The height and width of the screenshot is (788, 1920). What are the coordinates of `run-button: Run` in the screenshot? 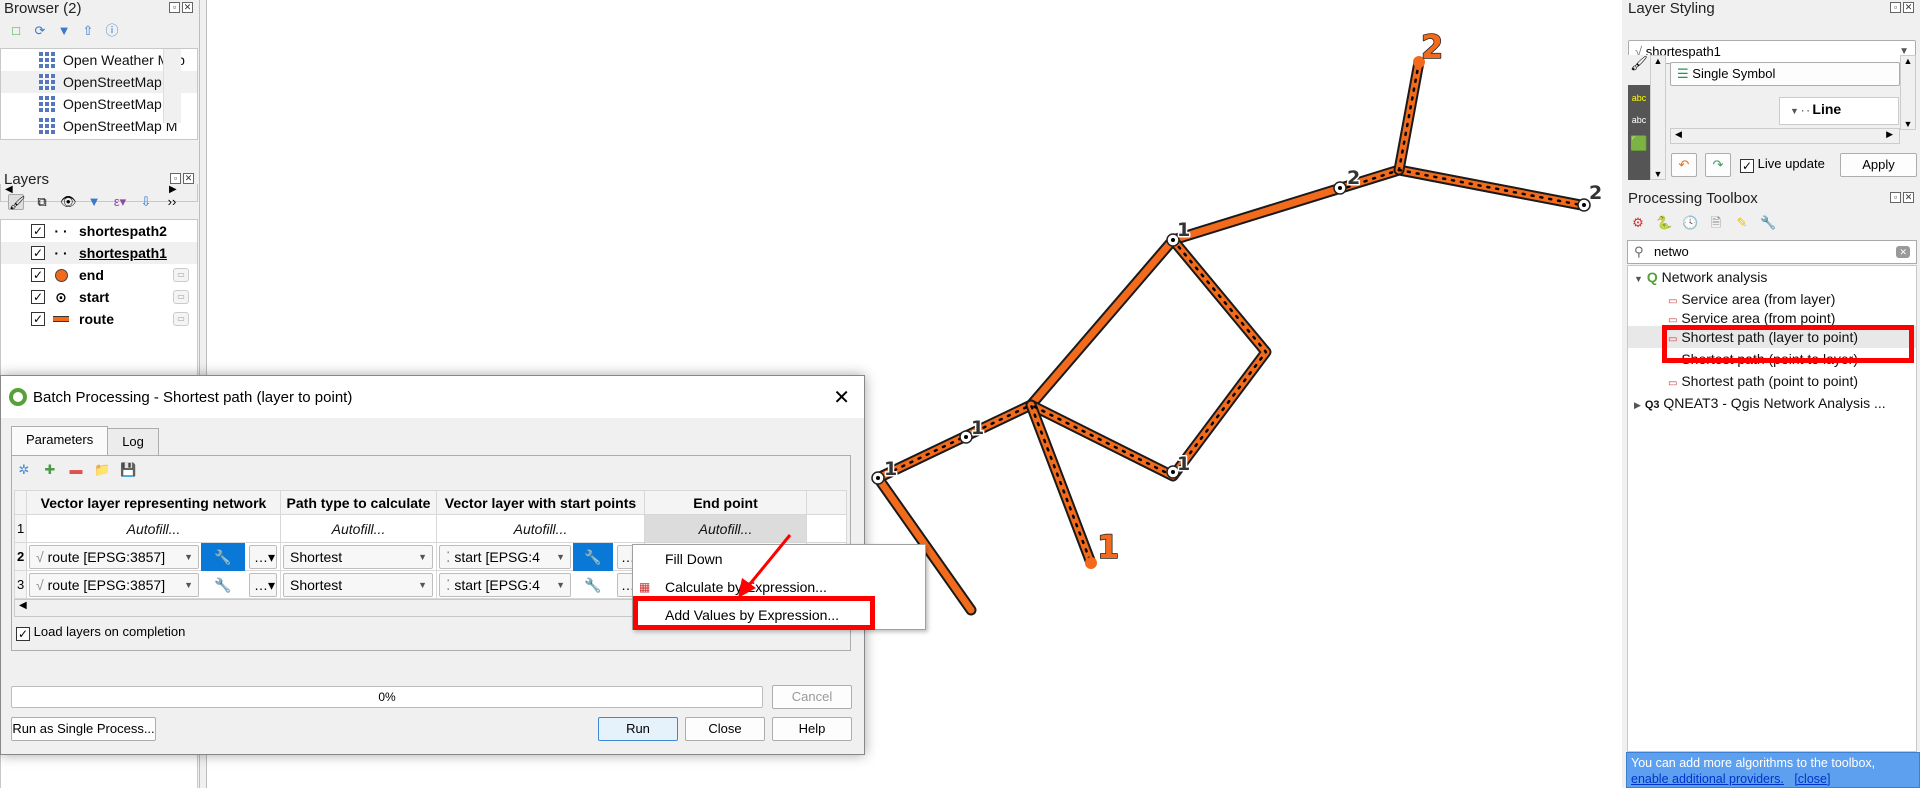 It's located at (638, 729).